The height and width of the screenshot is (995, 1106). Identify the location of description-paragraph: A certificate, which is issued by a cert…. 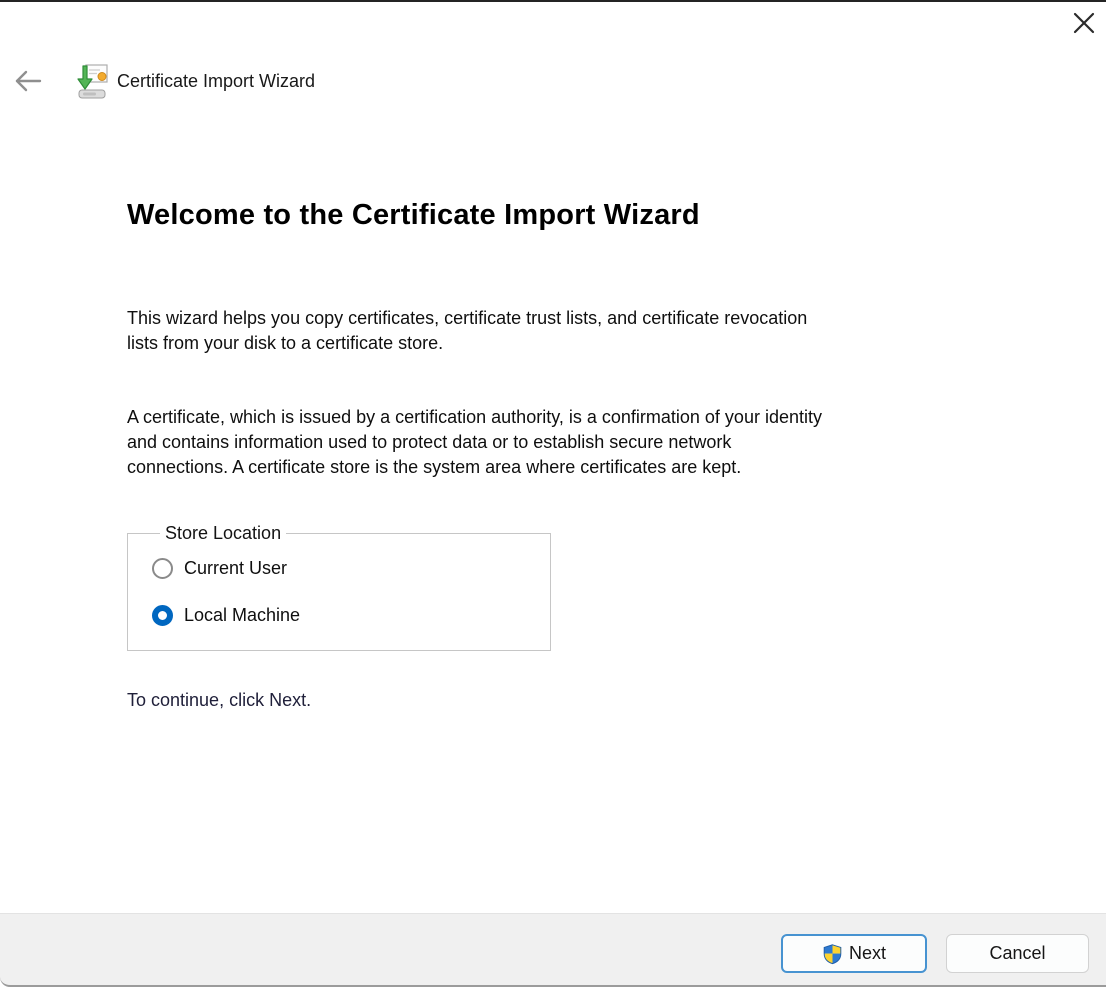
(474, 442).